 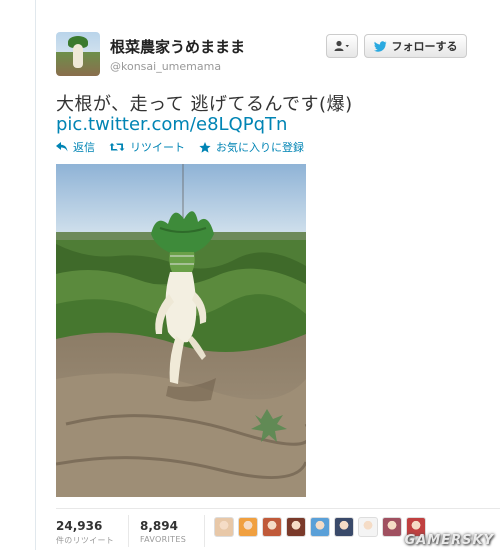 What do you see at coordinates (171, 124) in the screenshot?
I see `tweet-photo-link: pic.twitter.com/e8LQPqTn` at bounding box center [171, 124].